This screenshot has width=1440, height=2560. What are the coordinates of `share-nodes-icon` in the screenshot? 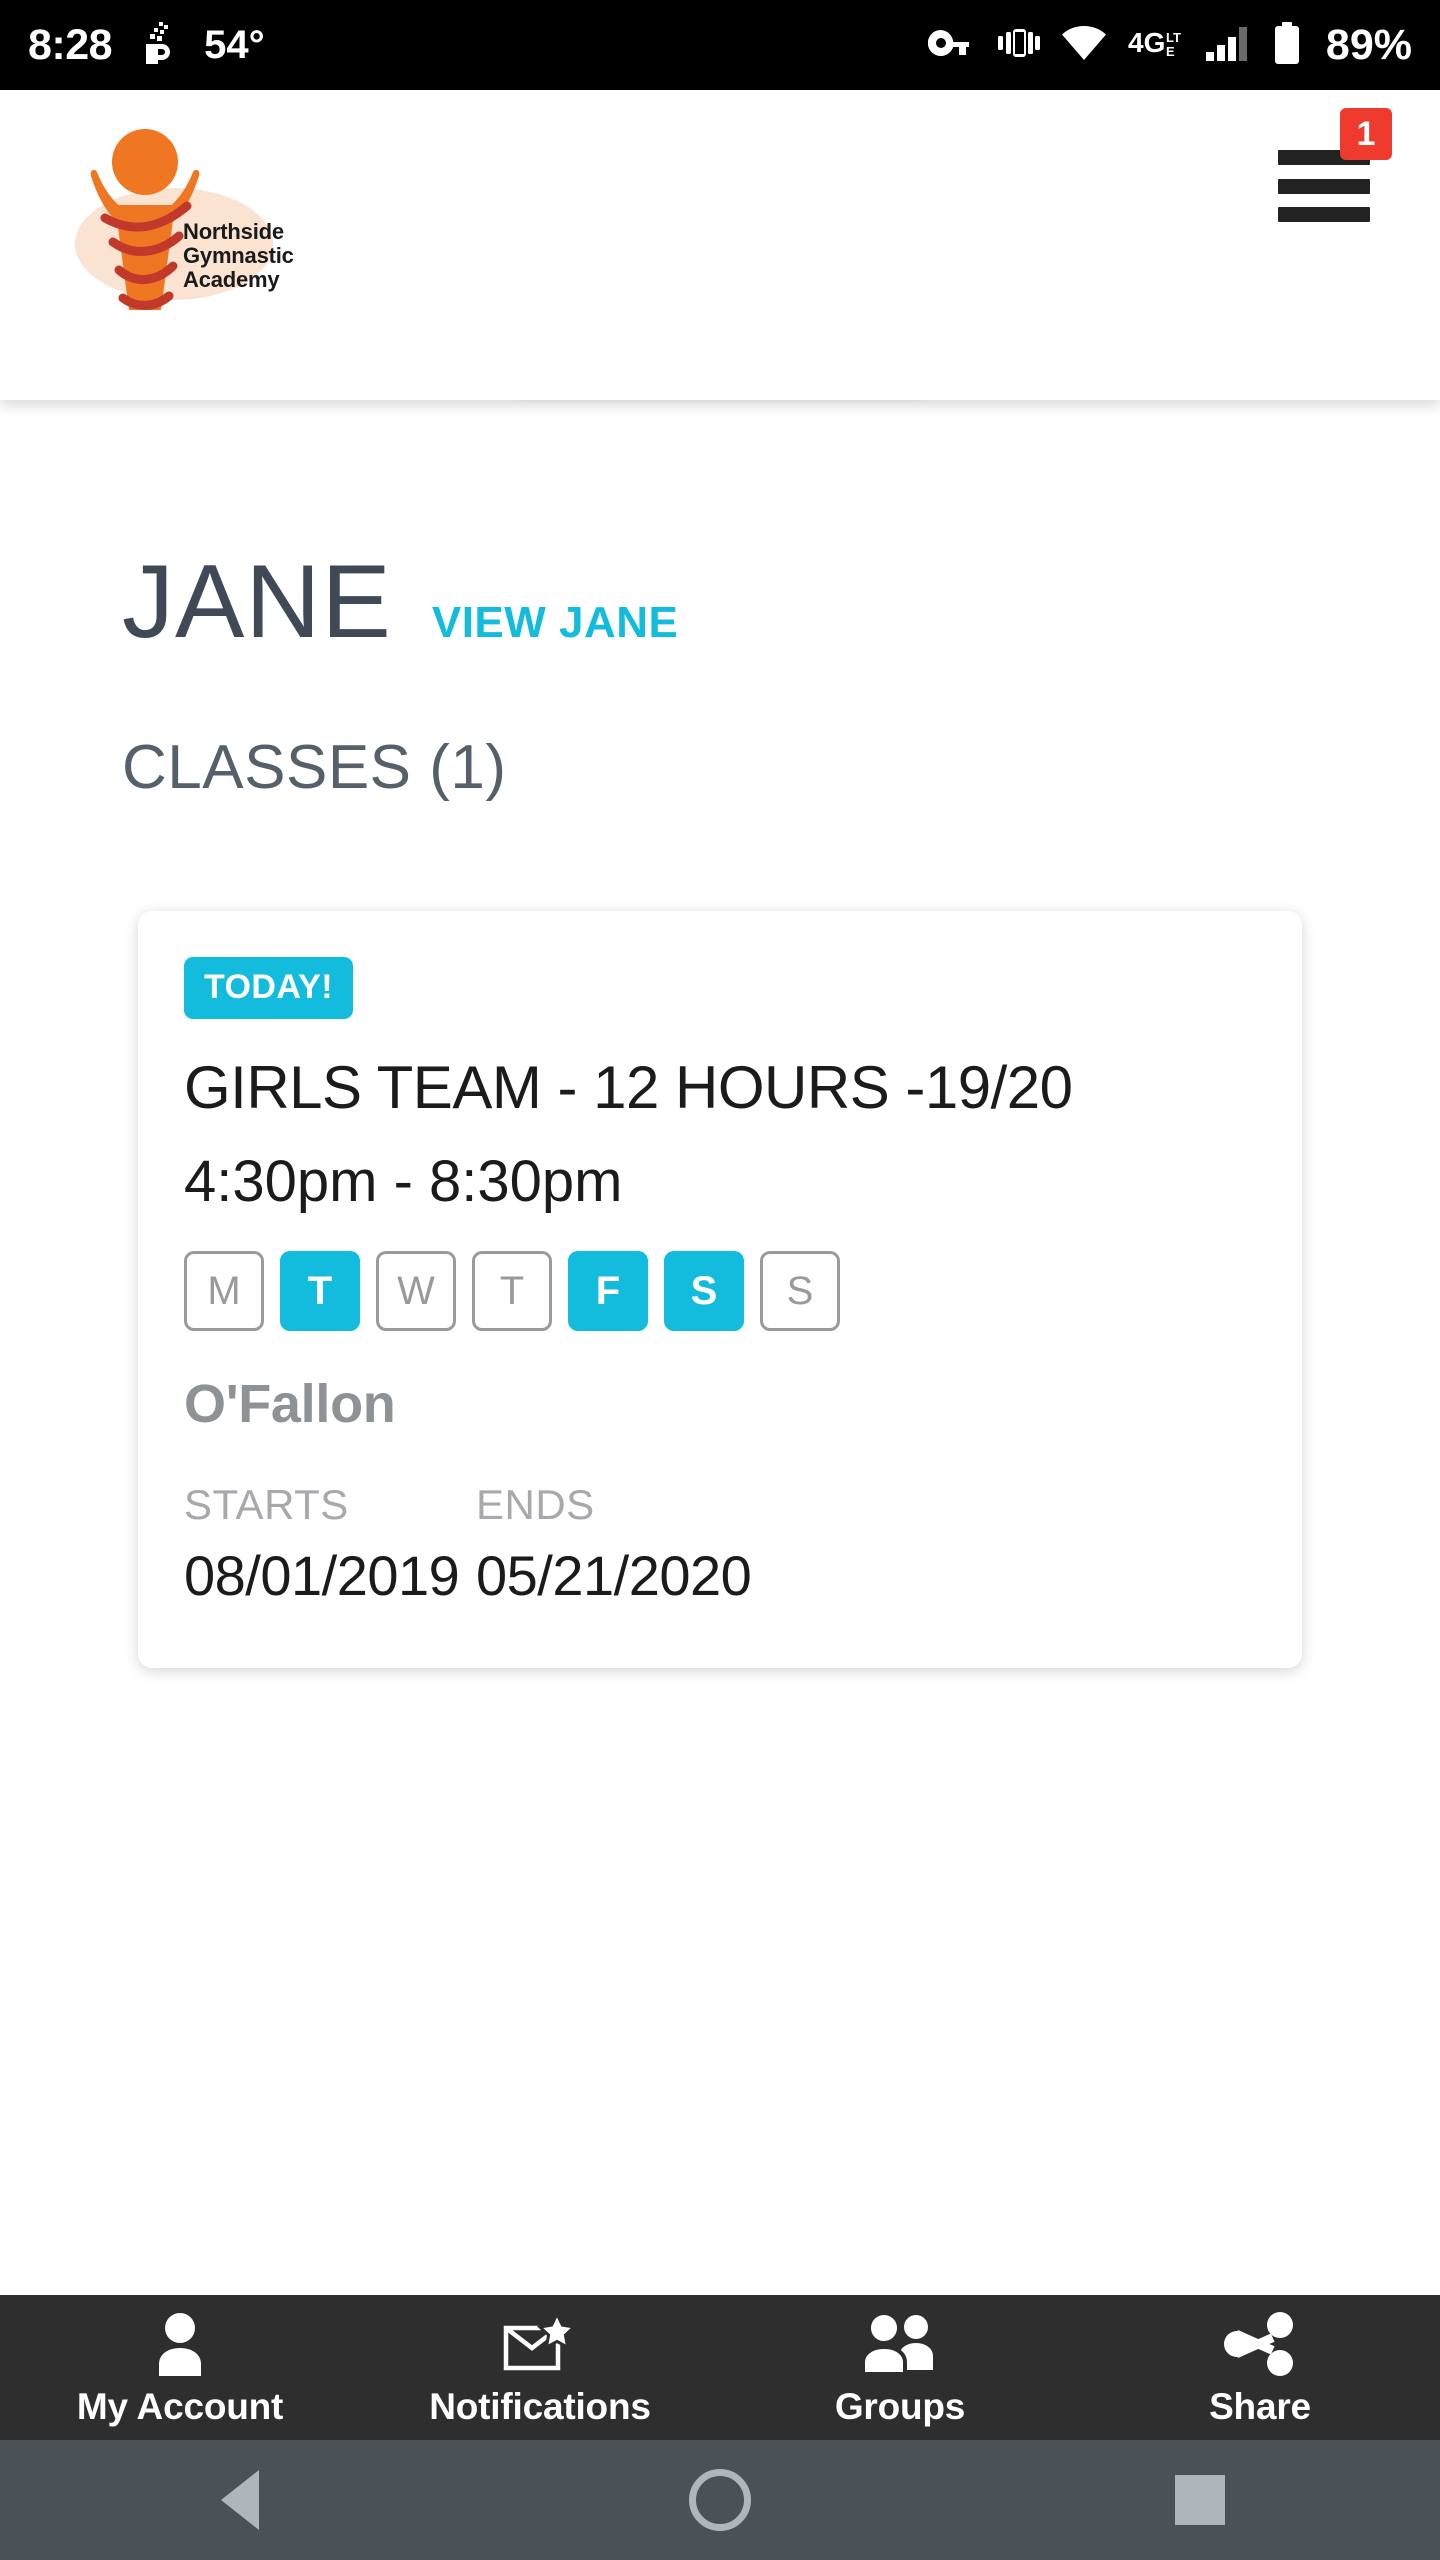 It's located at (1260, 2342).